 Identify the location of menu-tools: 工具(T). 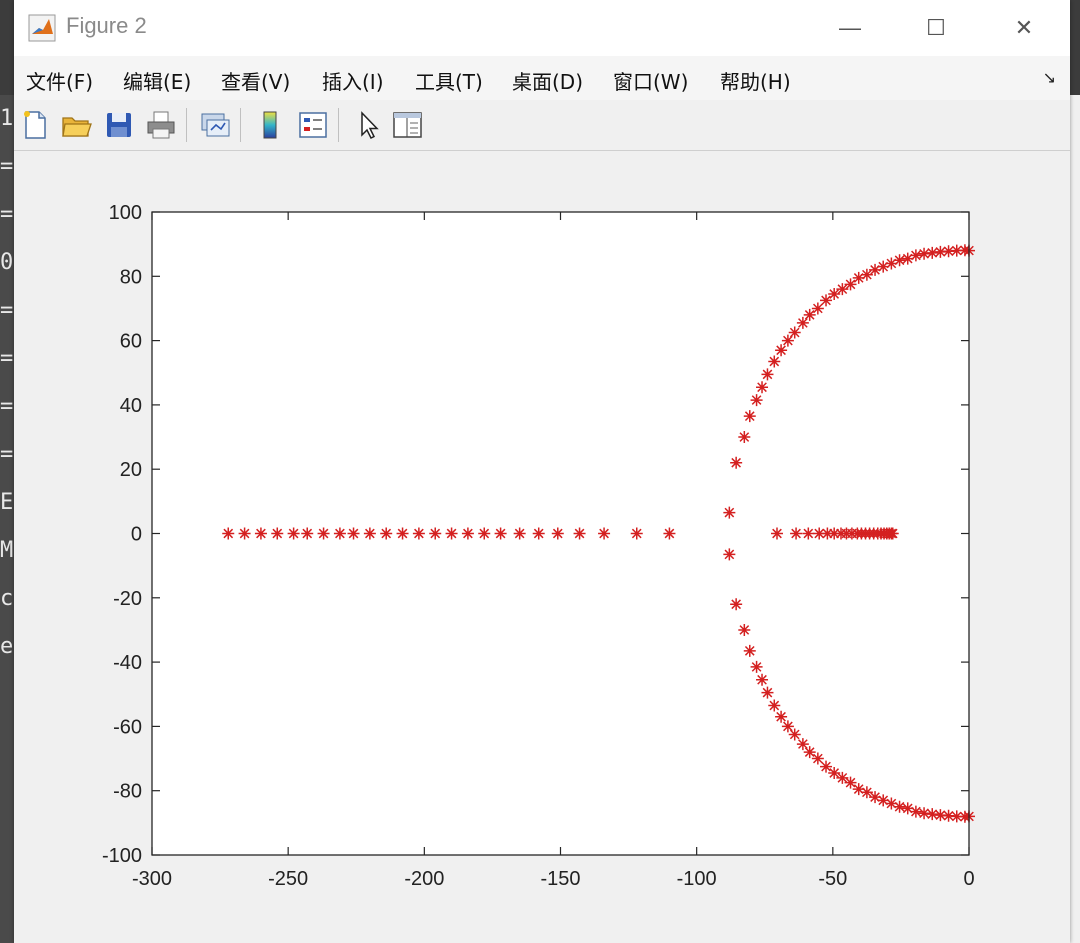
(449, 80).